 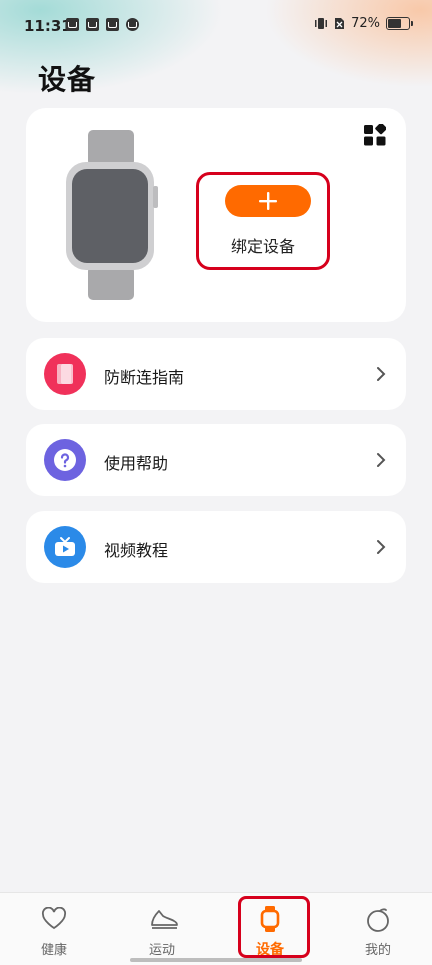 What do you see at coordinates (136, 550) in the screenshot?
I see `menu-item-label: 视频教程` at bounding box center [136, 550].